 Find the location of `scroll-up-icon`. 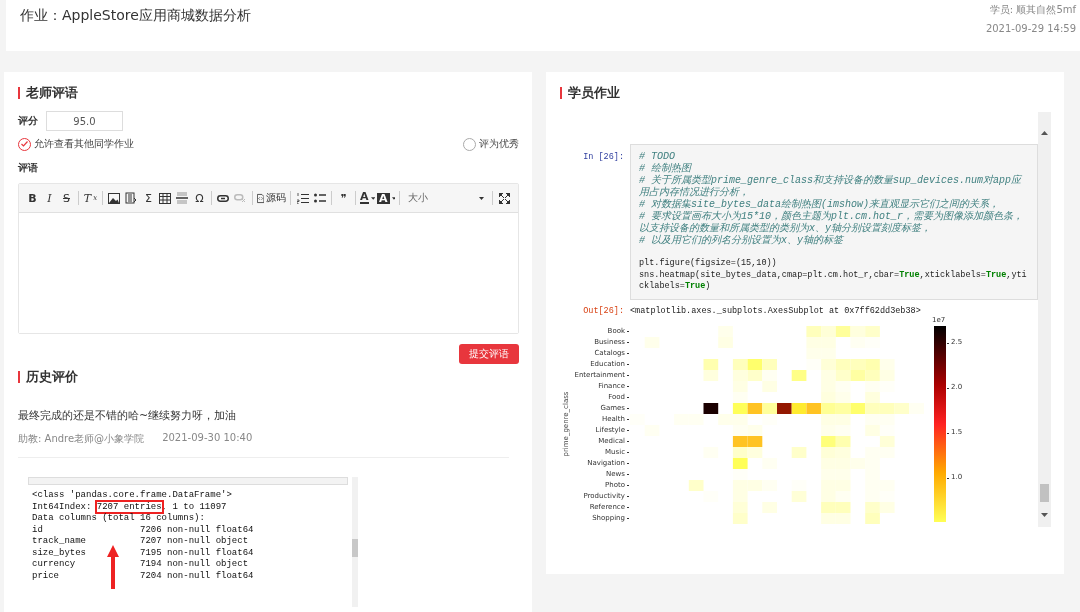

scroll-up-icon is located at coordinates (1044, 133).